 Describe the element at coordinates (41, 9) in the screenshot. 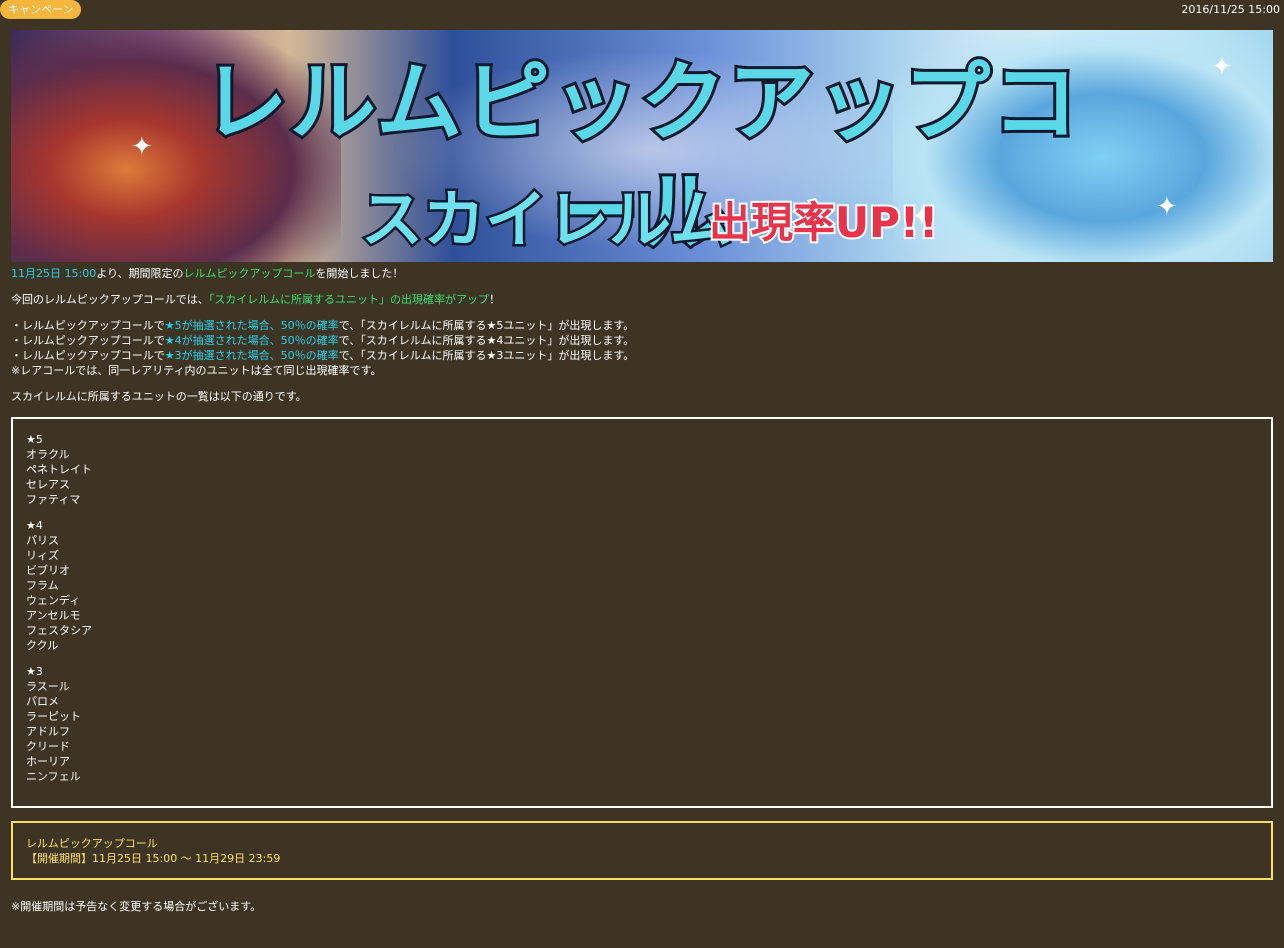

I see `category-badge: キャンペーン` at that location.